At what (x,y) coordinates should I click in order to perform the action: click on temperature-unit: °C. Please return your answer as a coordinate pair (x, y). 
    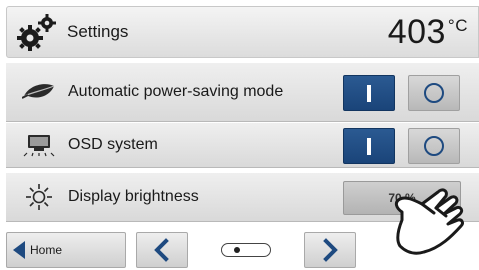
    Looking at the image, I should click on (457, 25).